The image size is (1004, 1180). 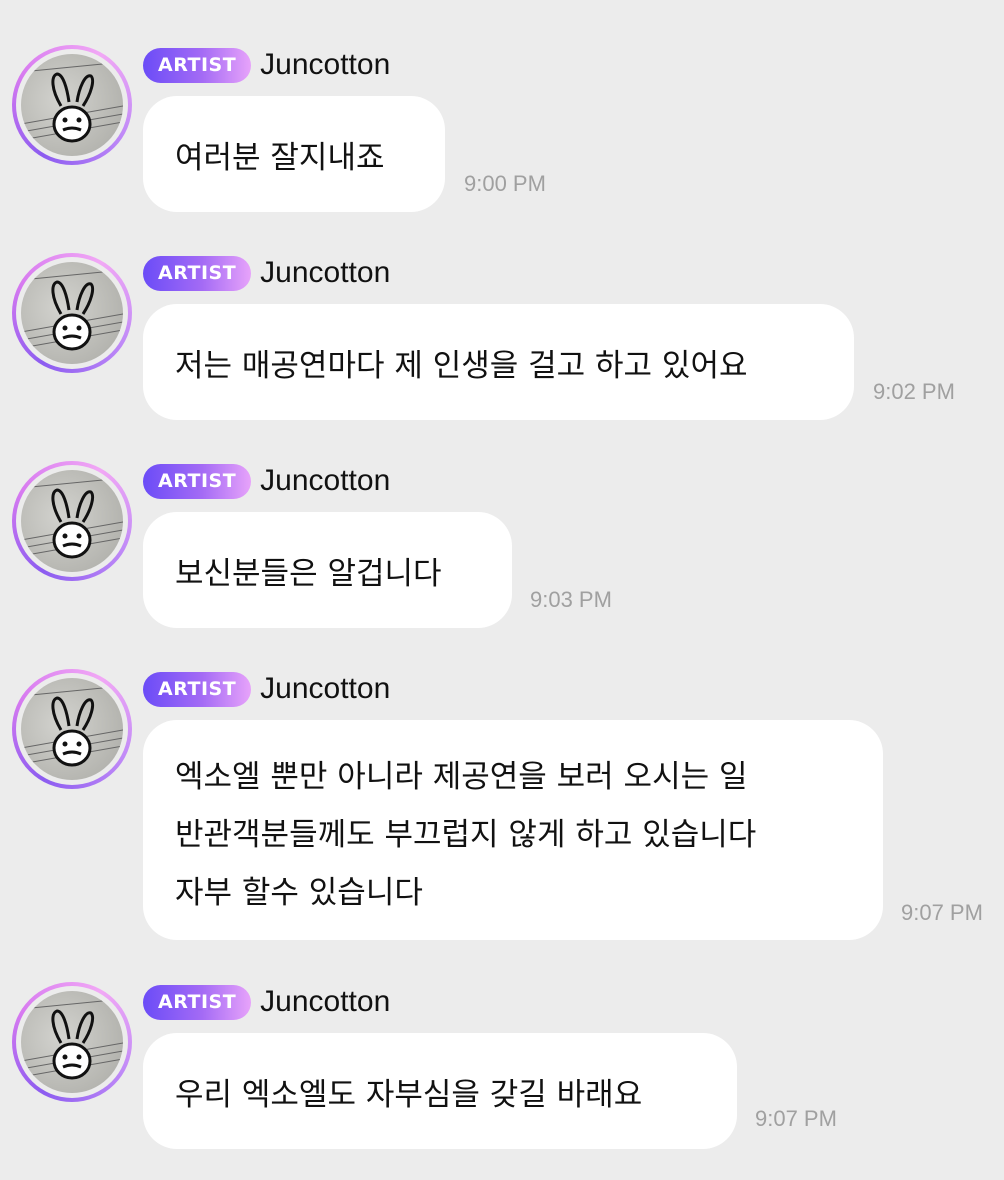 What do you see at coordinates (280, 157) in the screenshot?
I see `message-text: 여러분 잘지내죠` at bounding box center [280, 157].